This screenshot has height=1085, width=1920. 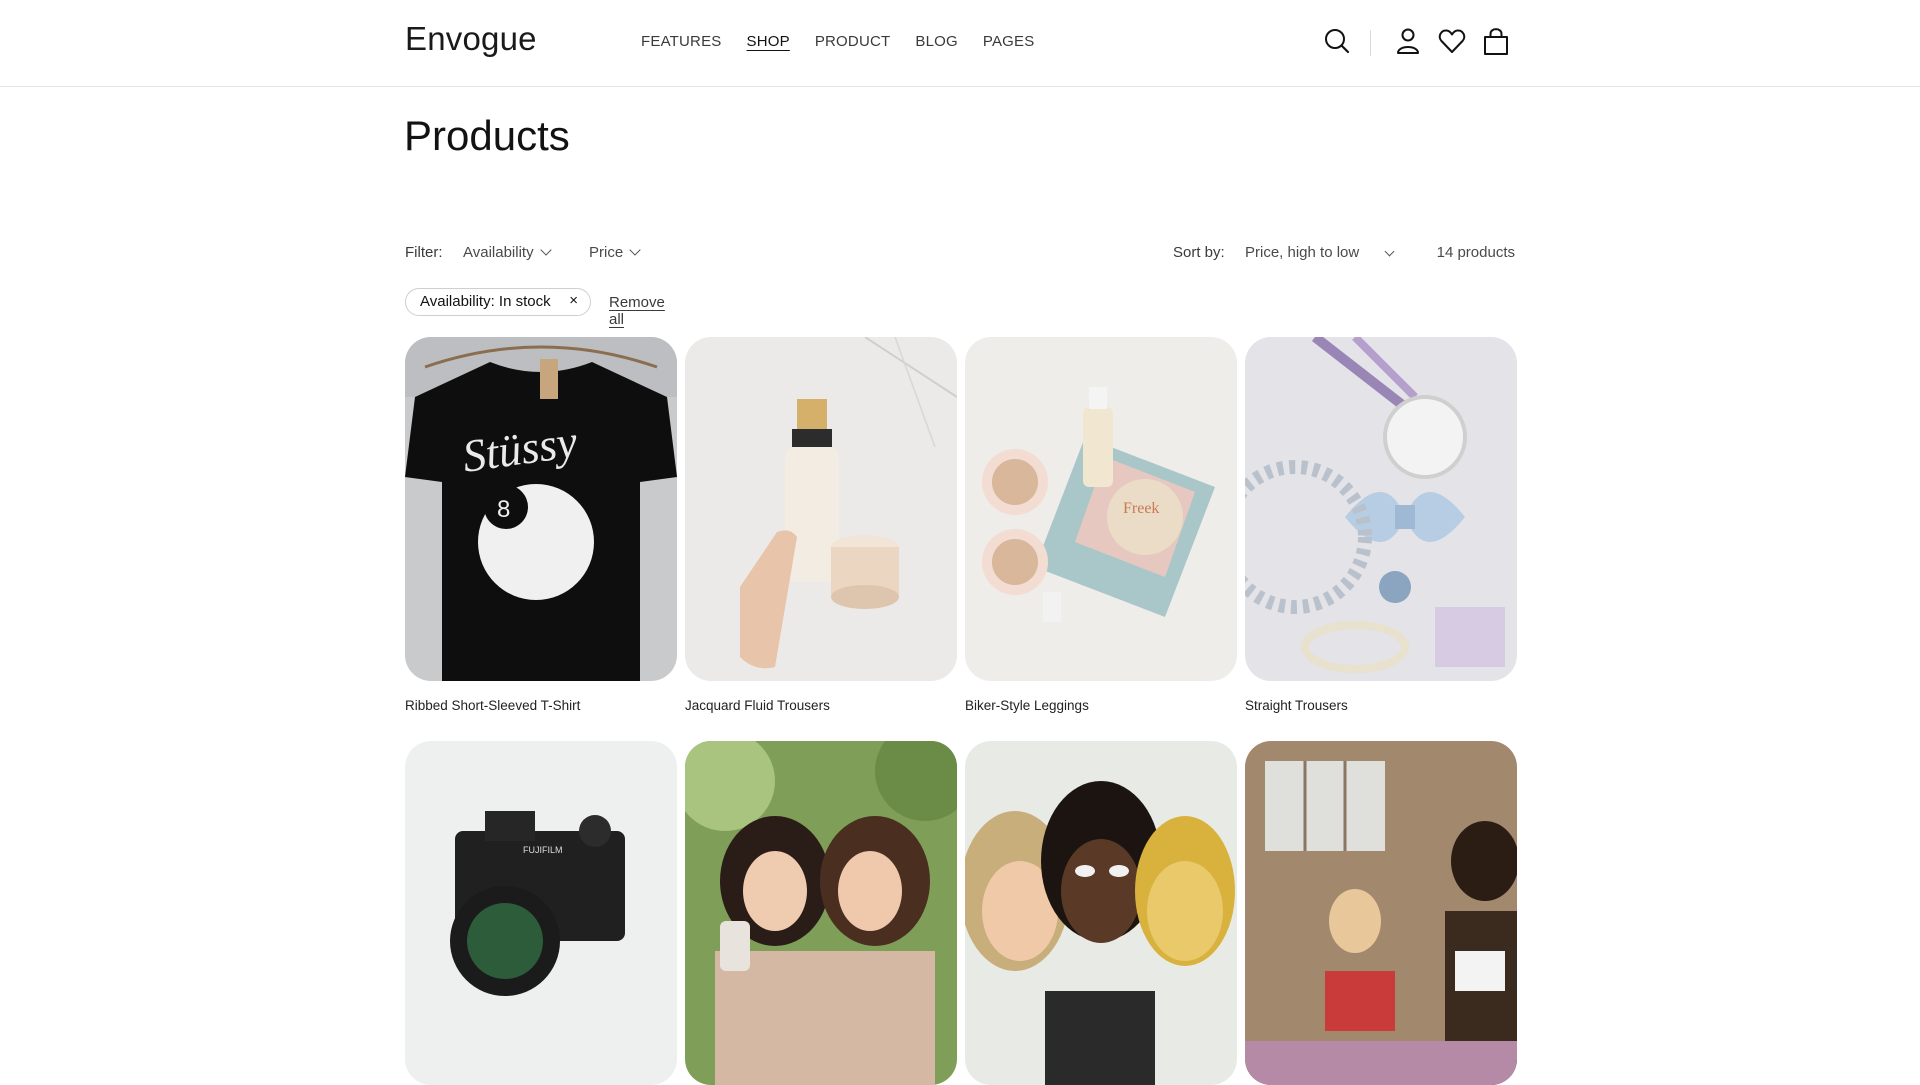 I want to click on product-card: Jacquard Fluid Trousers, so click(x=821, y=525).